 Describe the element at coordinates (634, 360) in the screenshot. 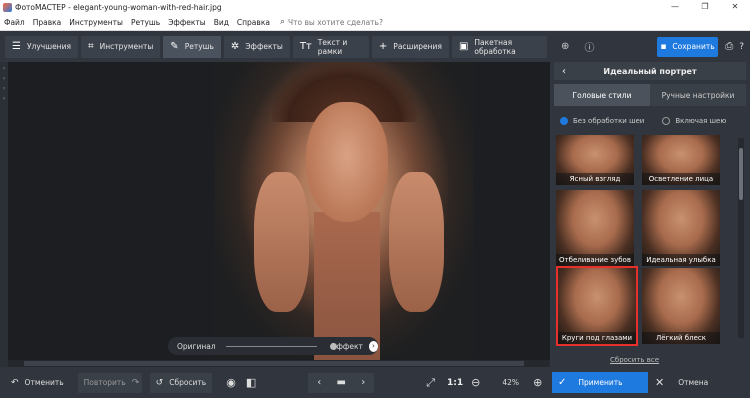

I see `reset-all-link: Сбросить все` at that location.